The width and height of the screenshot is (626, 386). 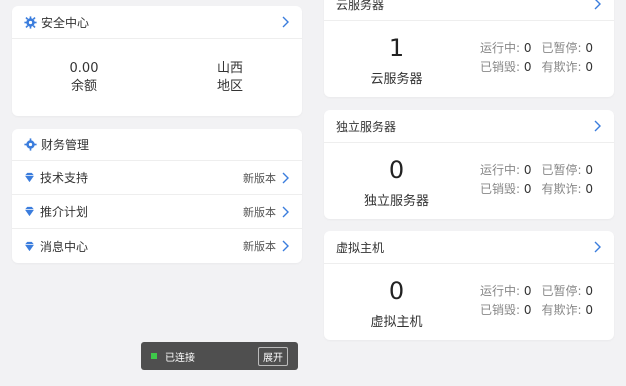 What do you see at coordinates (84, 68) in the screenshot?
I see `balance-value: 0.00` at bounding box center [84, 68].